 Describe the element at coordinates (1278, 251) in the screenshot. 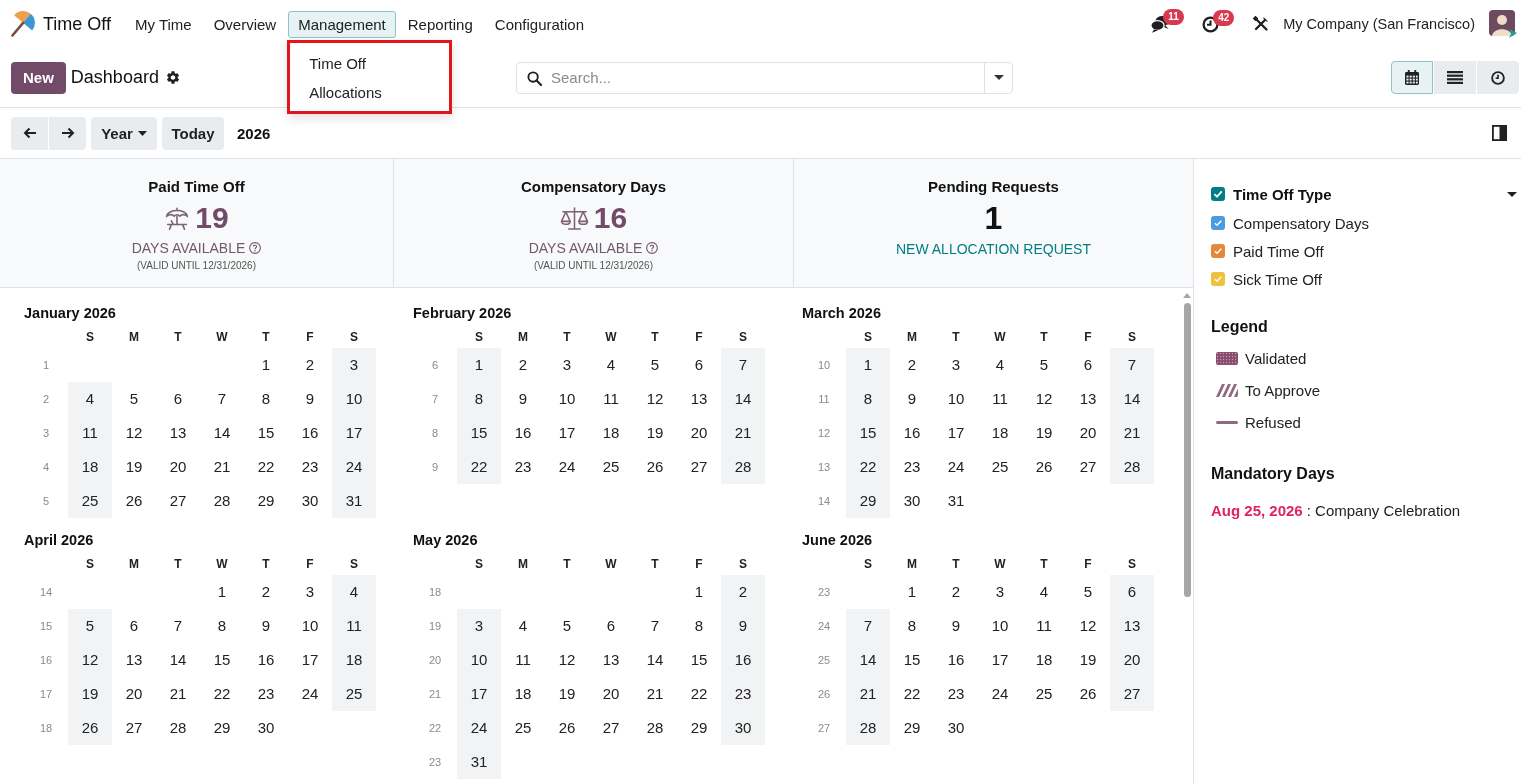

I see `filter-label: Paid Time Off` at that location.